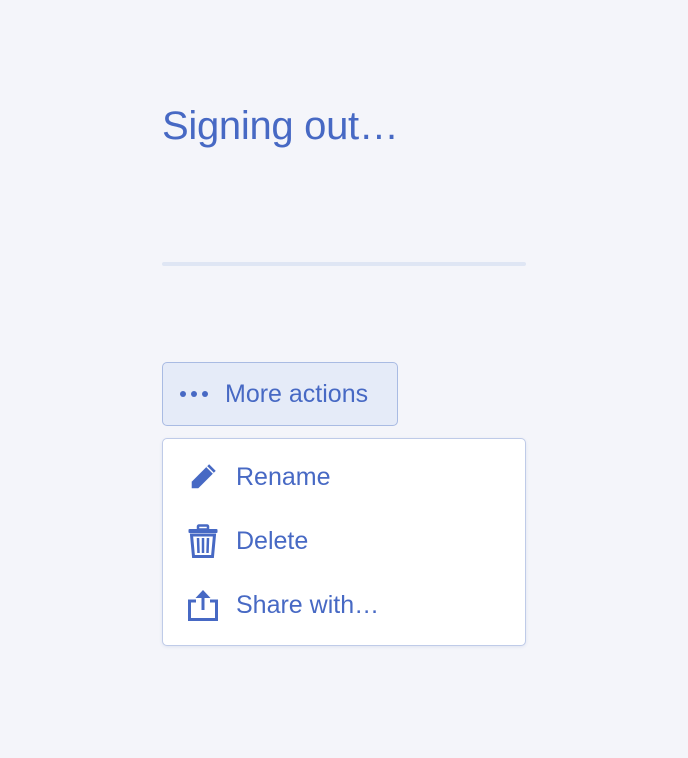 This screenshot has height=758, width=688. I want to click on menu-item-rename: Rename, so click(344, 477).